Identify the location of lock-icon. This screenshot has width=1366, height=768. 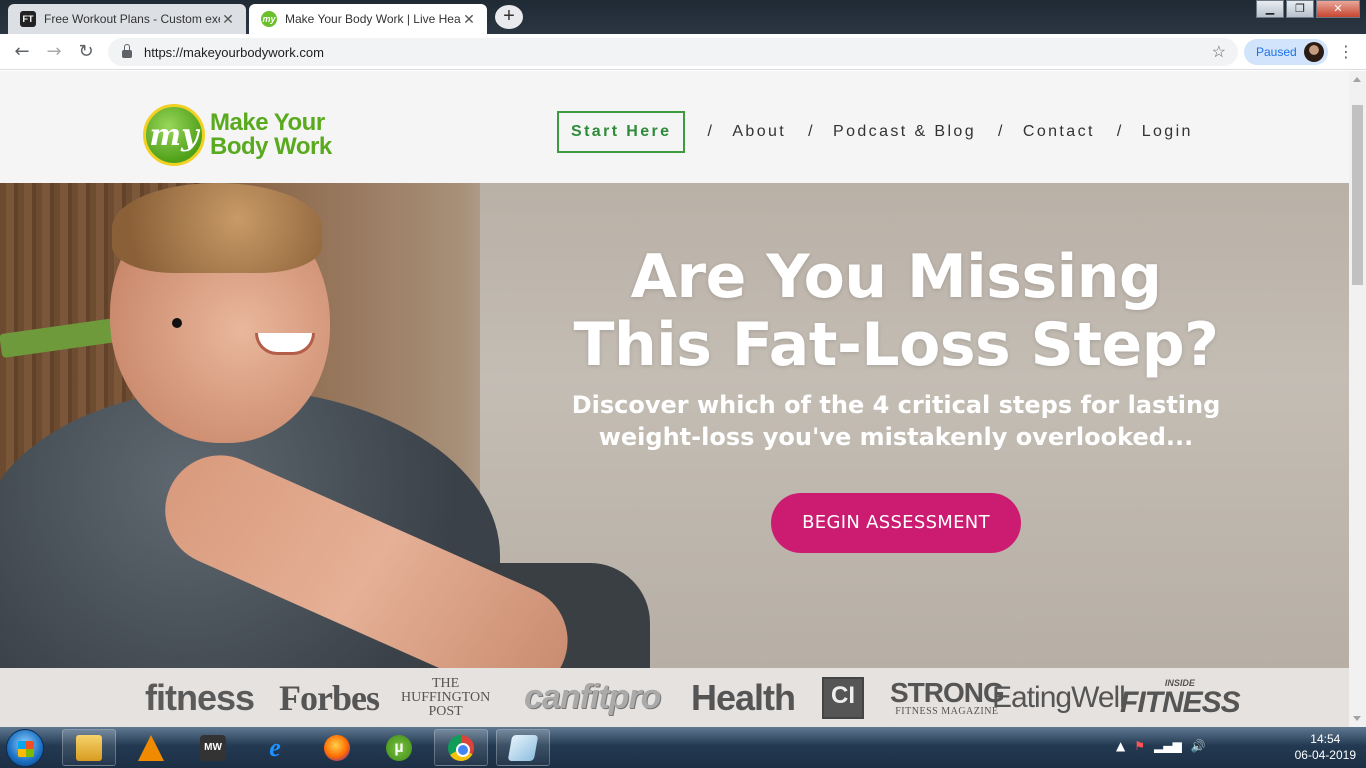
(127, 51).